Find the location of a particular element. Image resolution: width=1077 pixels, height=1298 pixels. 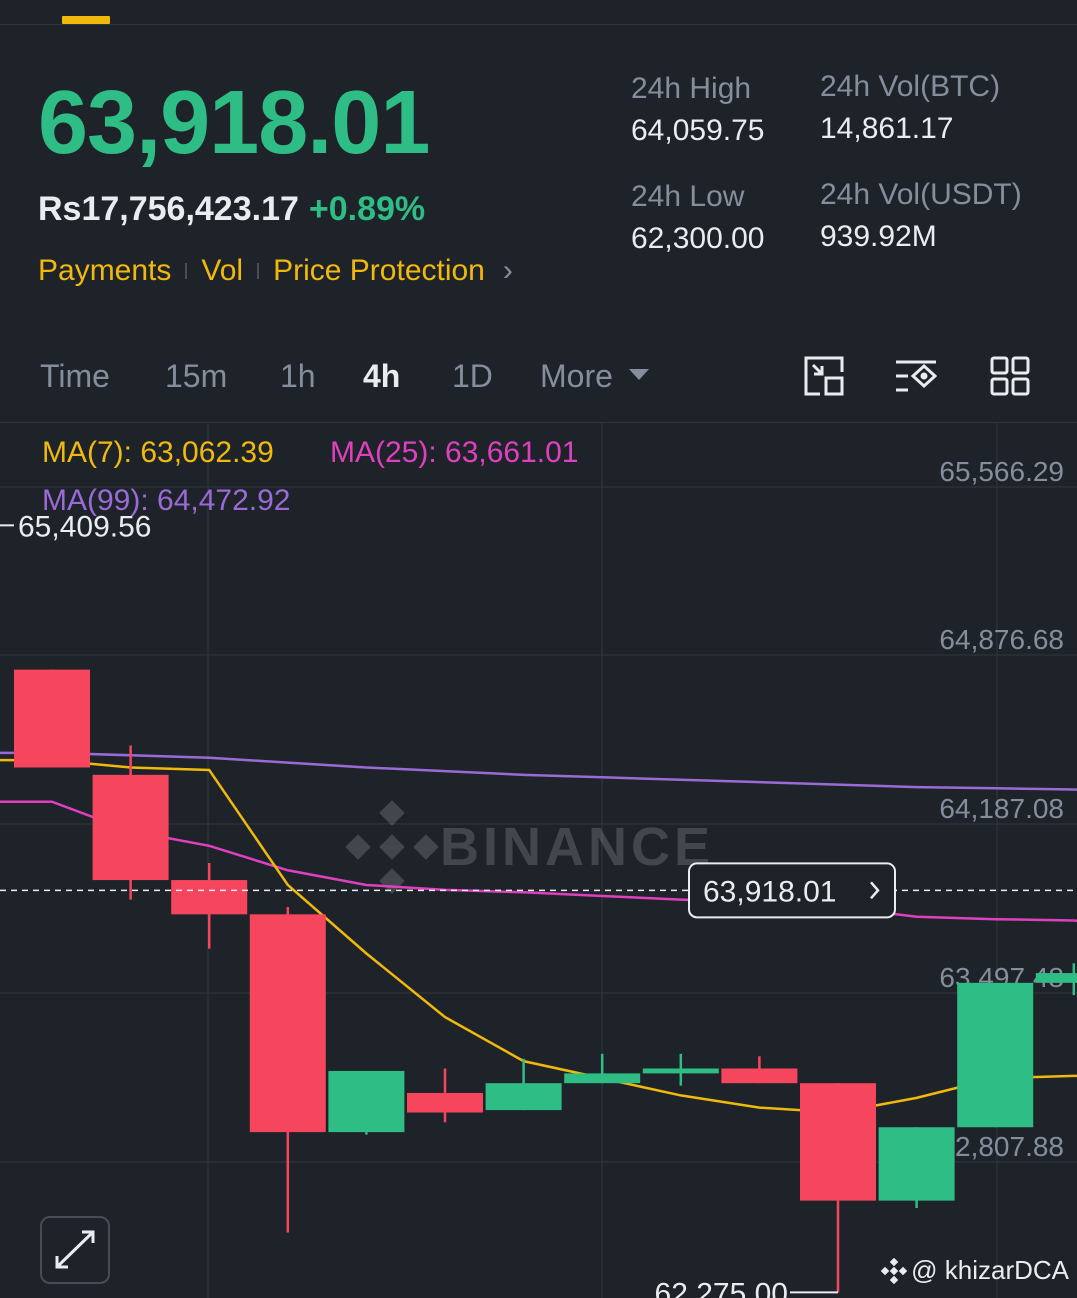

active-tab-indicator is located at coordinates (86, 20).